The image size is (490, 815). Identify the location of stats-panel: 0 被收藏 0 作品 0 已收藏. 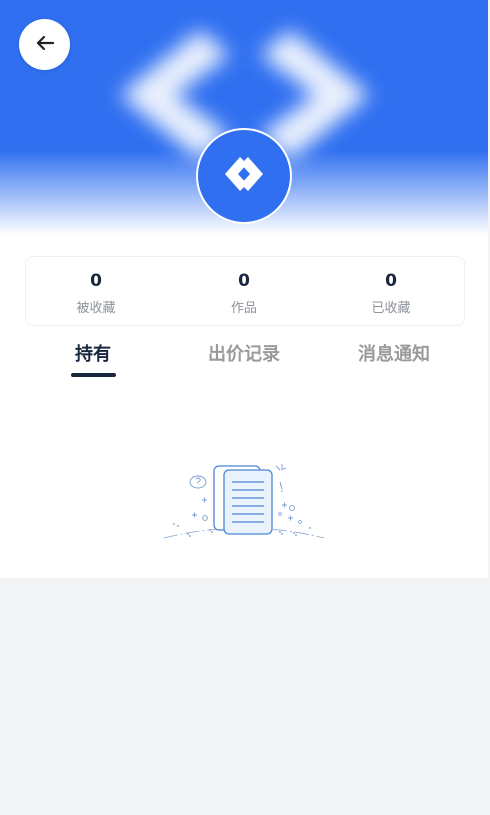
(245, 291).